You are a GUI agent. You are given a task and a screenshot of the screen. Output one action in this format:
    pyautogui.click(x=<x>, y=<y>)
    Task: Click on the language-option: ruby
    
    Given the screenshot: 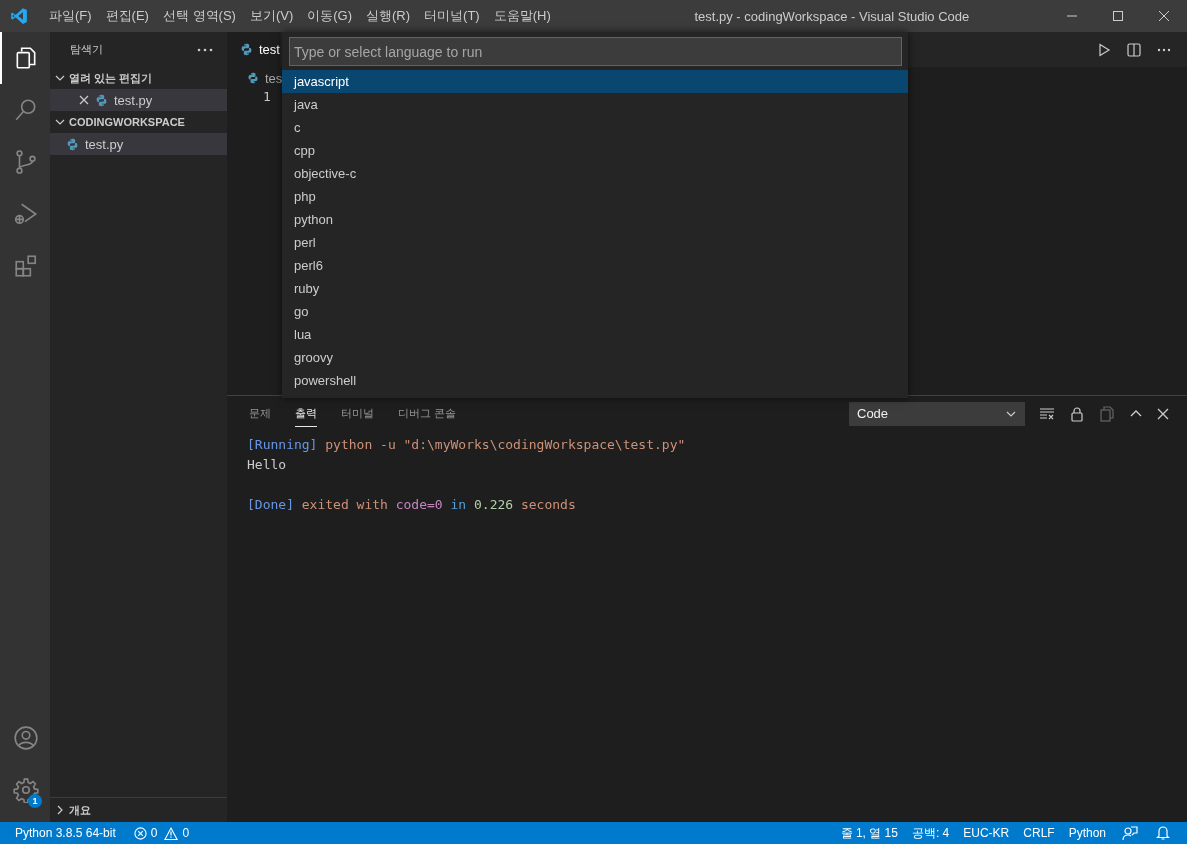 What is the action you would take?
    pyautogui.click(x=595, y=288)
    